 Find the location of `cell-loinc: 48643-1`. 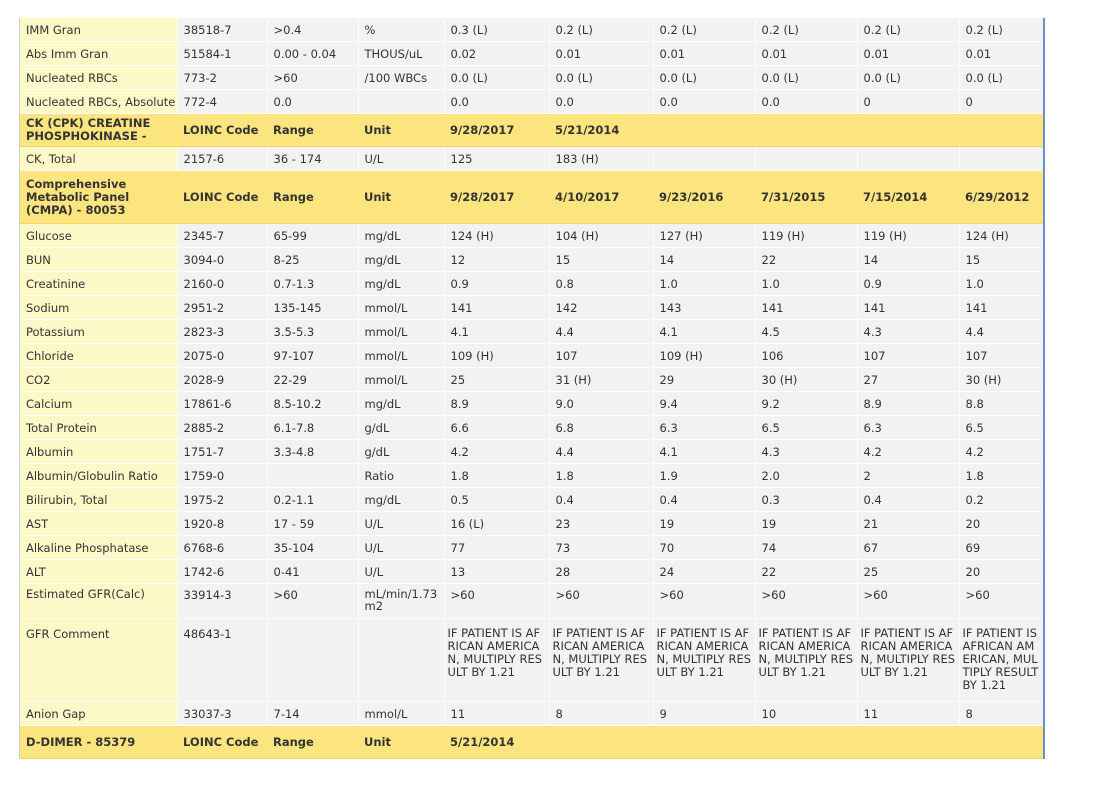

cell-loinc: 48643-1 is located at coordinates (222, 660).